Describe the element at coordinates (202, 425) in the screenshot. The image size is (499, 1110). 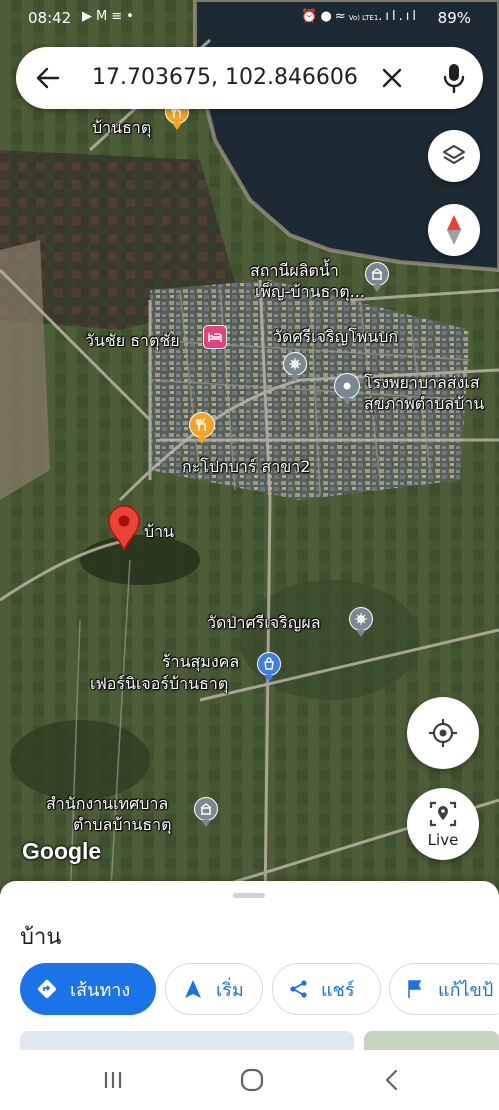
I see `bar-pin-icon` at that location.